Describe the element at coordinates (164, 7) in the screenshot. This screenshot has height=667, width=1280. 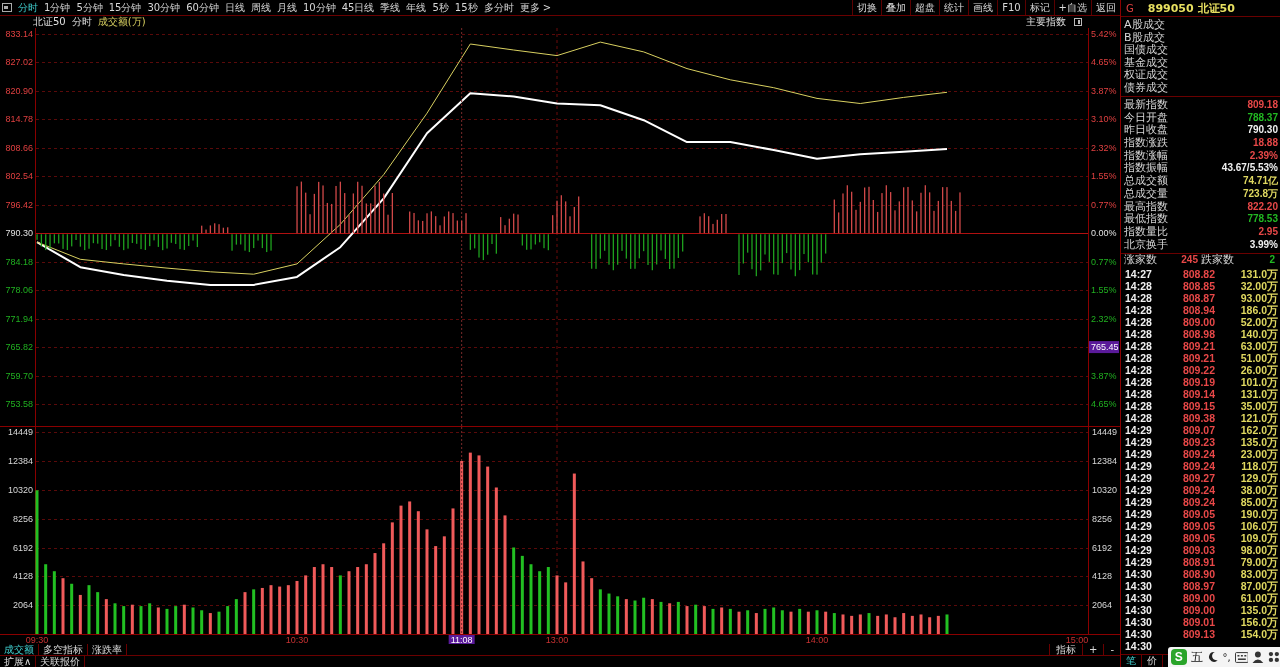
I see `period-tab: 30分钟` at that location.